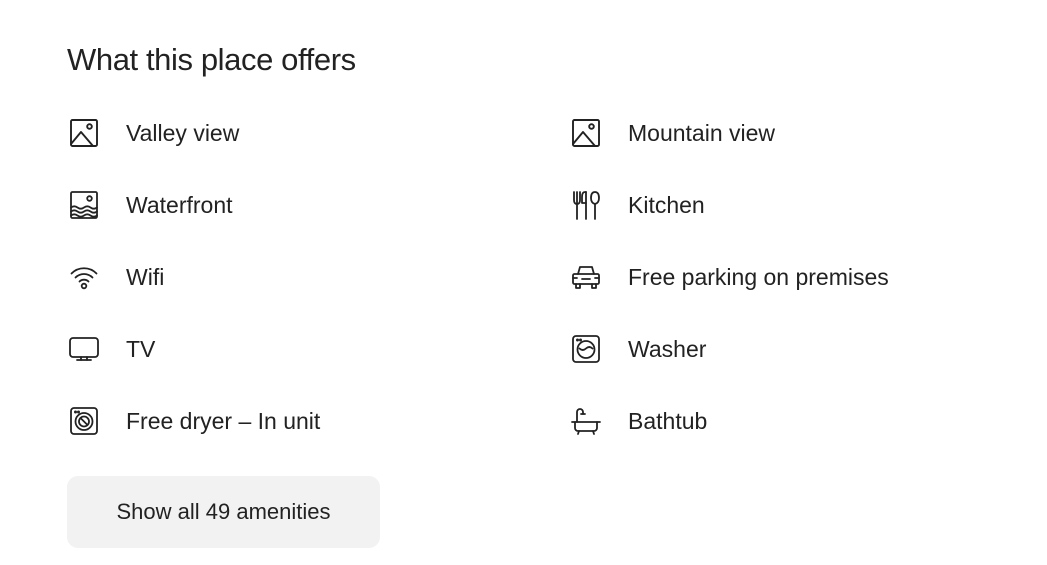  Describe the element at coordinates (223, 512) in the screenshot. I see `show-all-amenities-button: Show all 49 amenities` at that location.